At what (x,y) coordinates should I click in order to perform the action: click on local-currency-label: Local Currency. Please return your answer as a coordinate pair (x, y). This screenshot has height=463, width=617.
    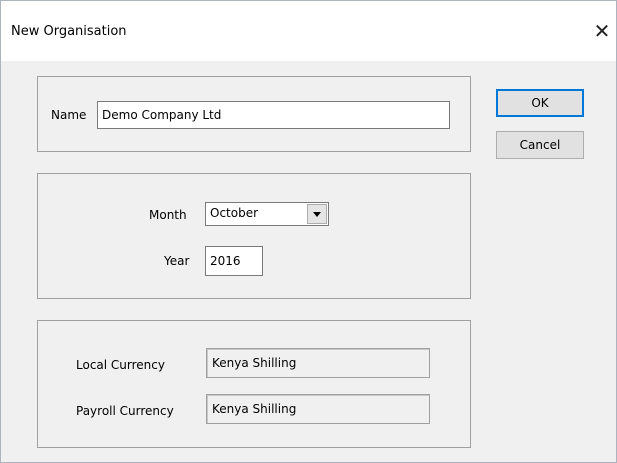
    Looking at the image, I should click on (120, 365).